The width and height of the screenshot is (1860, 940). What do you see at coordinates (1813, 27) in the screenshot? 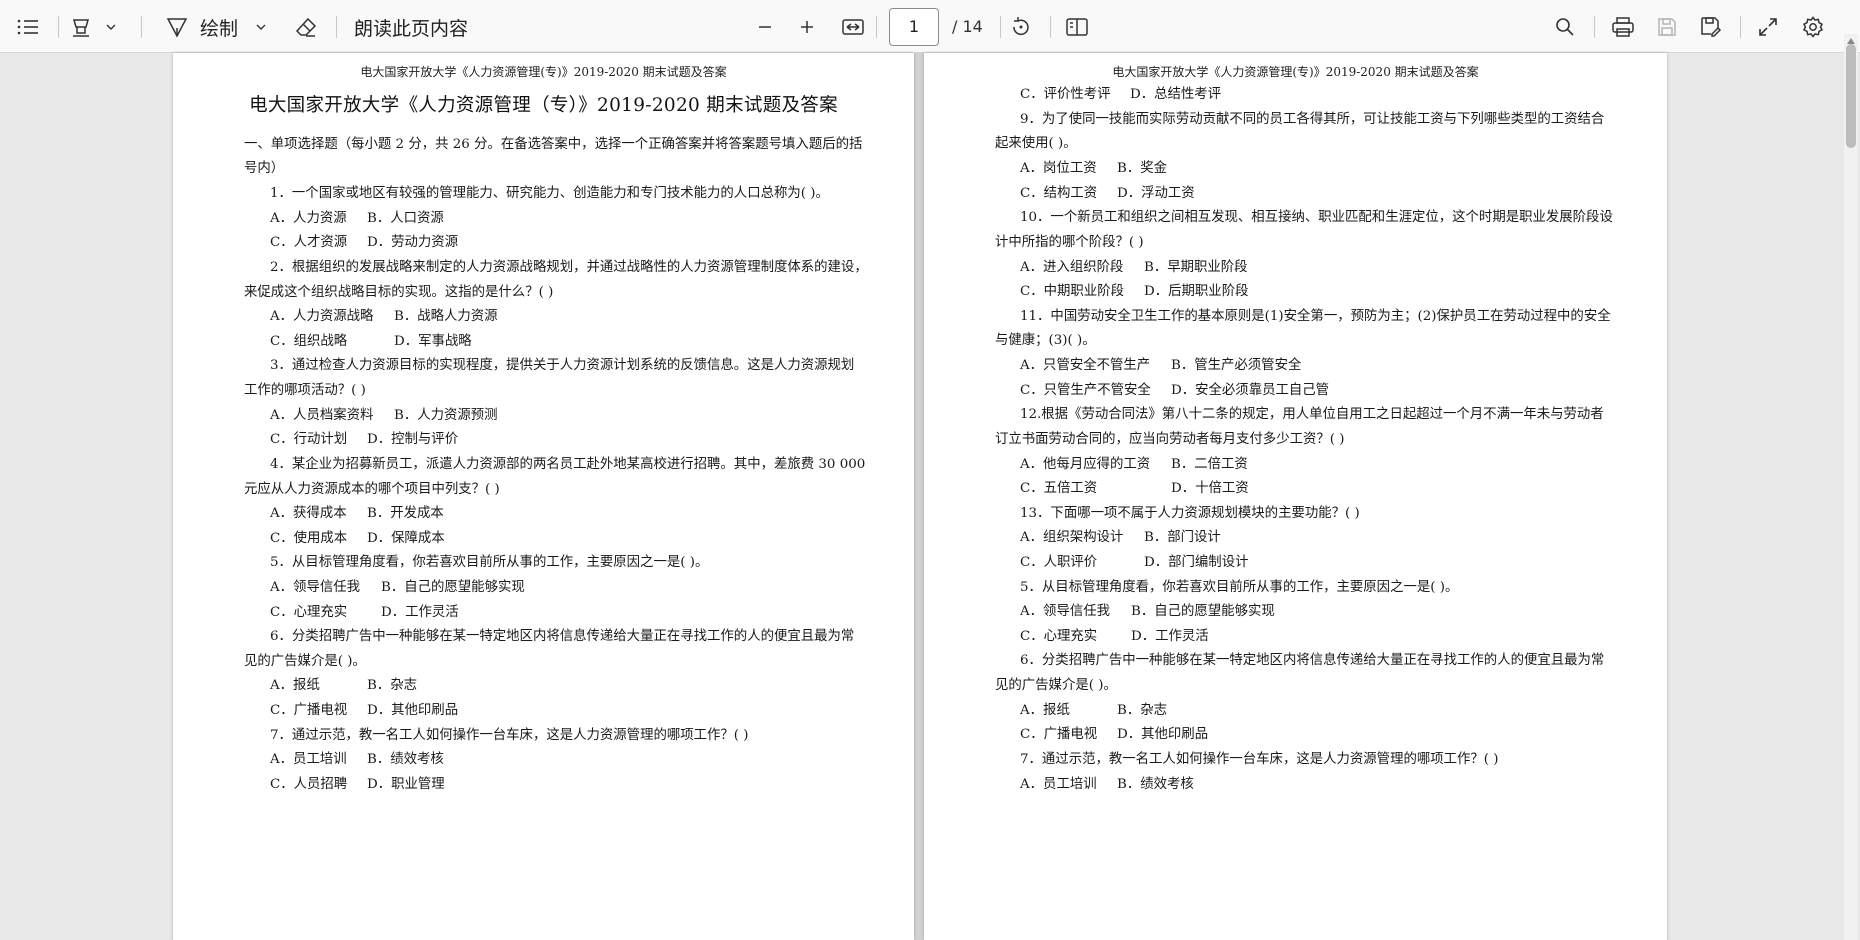
I see `settings-gear-icon` at bounding box center [1813, 27].